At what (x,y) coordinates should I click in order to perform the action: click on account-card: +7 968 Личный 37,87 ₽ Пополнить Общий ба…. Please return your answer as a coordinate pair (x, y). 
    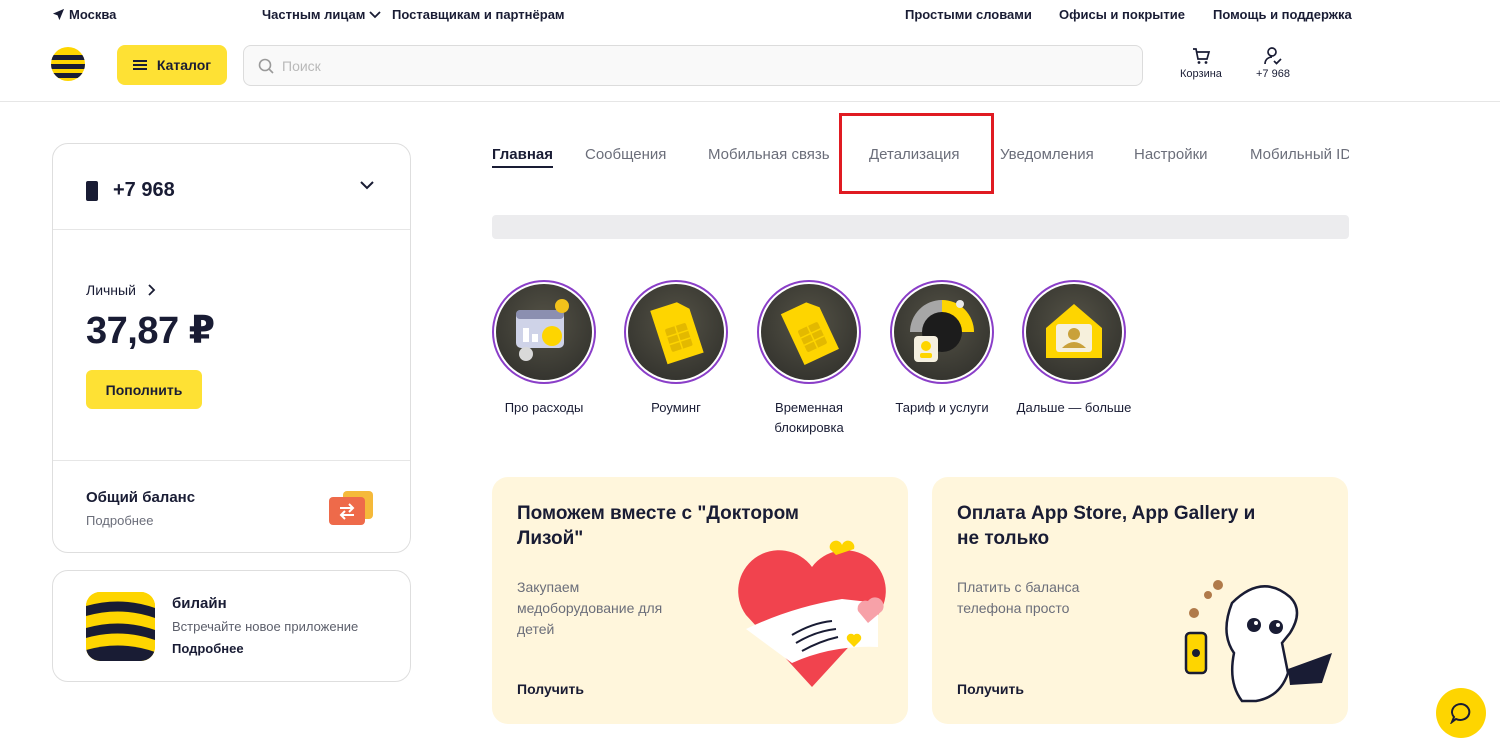
    Looking at the image, I should click on (231, 348).